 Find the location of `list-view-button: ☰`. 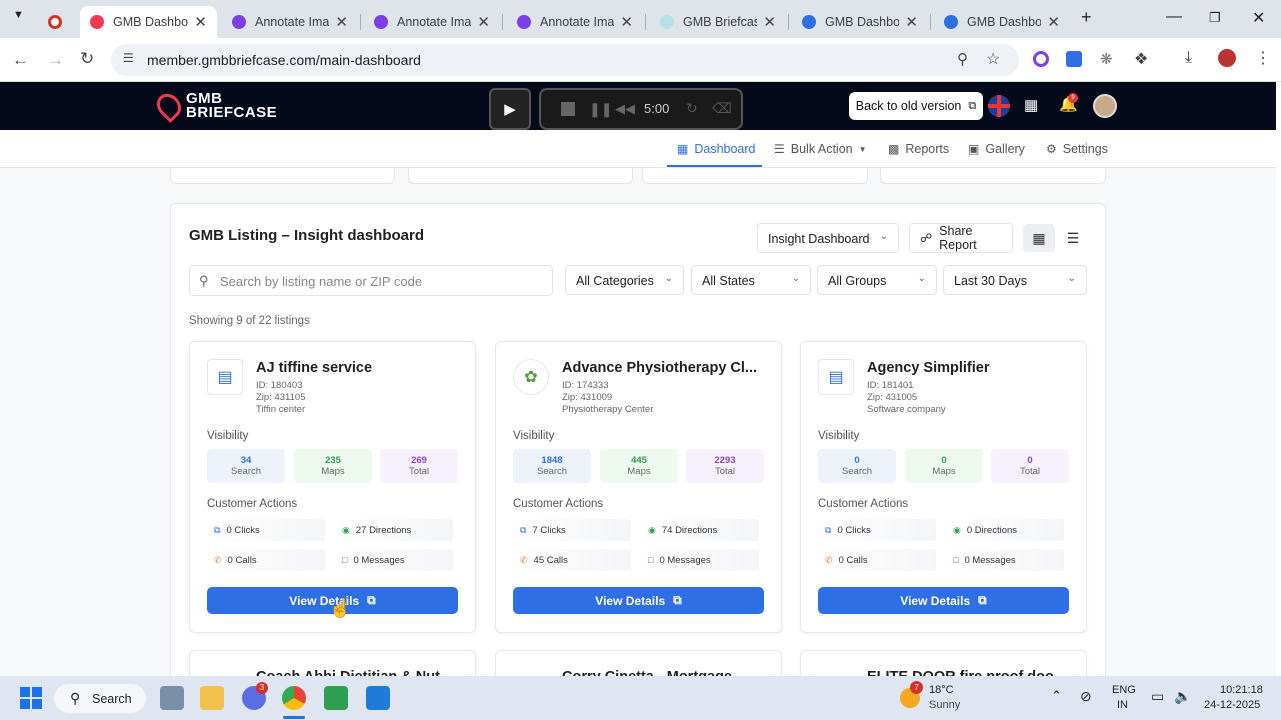

list-view-button: ☰ is located at coordinates (1073, 238).